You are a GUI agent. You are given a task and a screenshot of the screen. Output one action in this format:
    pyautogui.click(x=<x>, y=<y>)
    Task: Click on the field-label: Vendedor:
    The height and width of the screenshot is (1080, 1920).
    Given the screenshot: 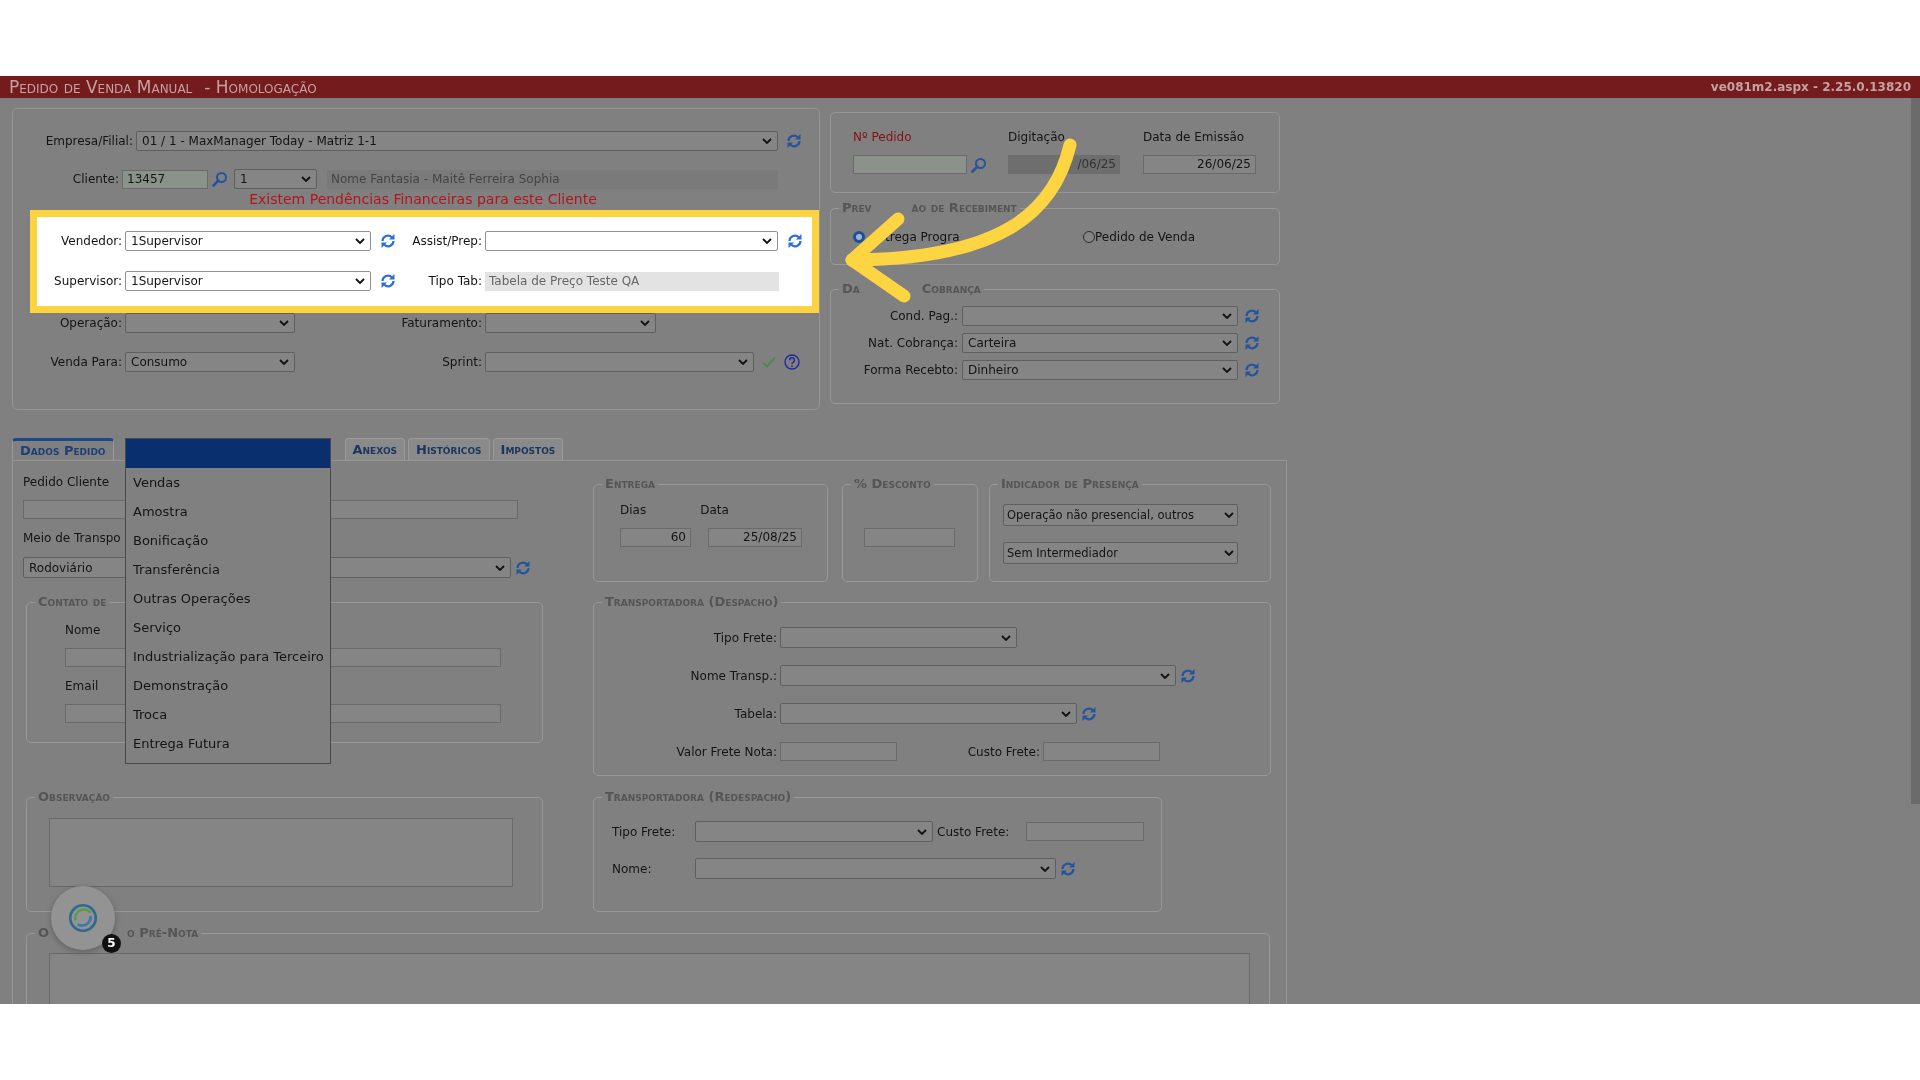 What is the action you would take?
    pyautogui.click(x=91, y=241)
    